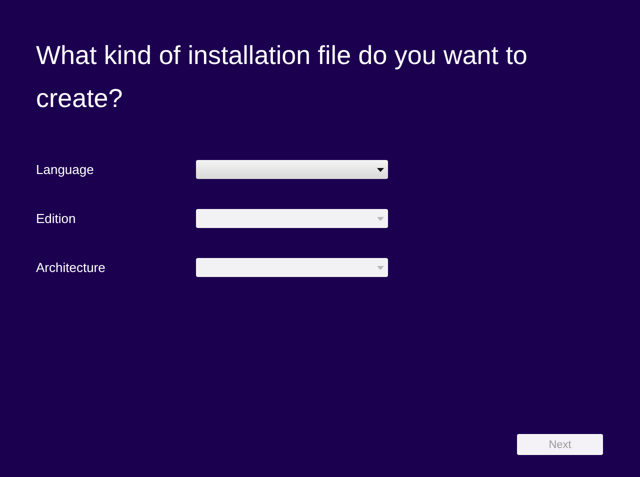 This screenshot has width=640, height=477. Describe the element at coordinates (56, 218) in the screenshot. I see `field-label: Edition` at that location.